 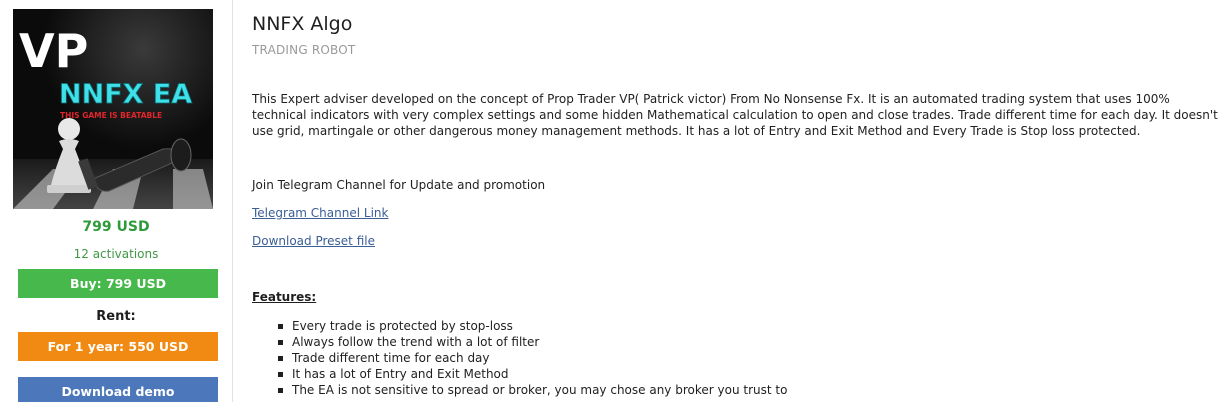 What do you see at coordinates (304, 50) in the screenshot?
I see `product-category: TRADING ROBOT` at bounding box center [304, 50].